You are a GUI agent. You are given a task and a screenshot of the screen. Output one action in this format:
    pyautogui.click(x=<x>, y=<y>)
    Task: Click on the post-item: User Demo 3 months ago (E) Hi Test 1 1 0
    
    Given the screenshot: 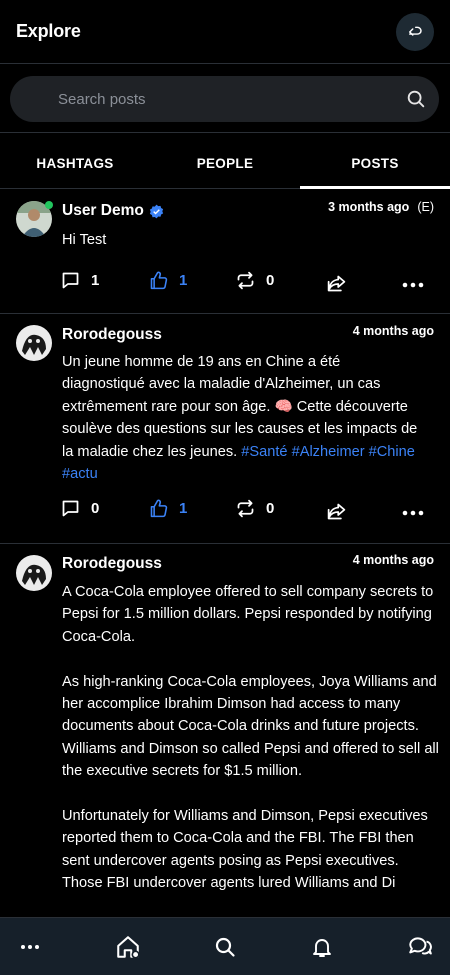 What is the action you would take?
    pyautogui.click(x=225, y=251)
    